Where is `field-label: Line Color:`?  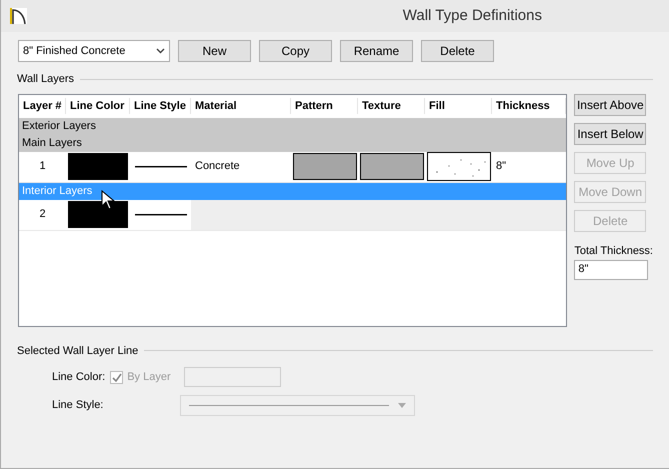 field-label: Line Color: is located at coordinates (79, 377).